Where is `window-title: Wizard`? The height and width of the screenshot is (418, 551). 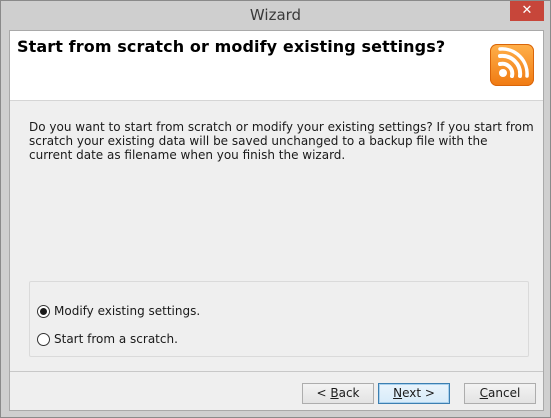 window-title: Wizard is located at coordinates (275, 15).